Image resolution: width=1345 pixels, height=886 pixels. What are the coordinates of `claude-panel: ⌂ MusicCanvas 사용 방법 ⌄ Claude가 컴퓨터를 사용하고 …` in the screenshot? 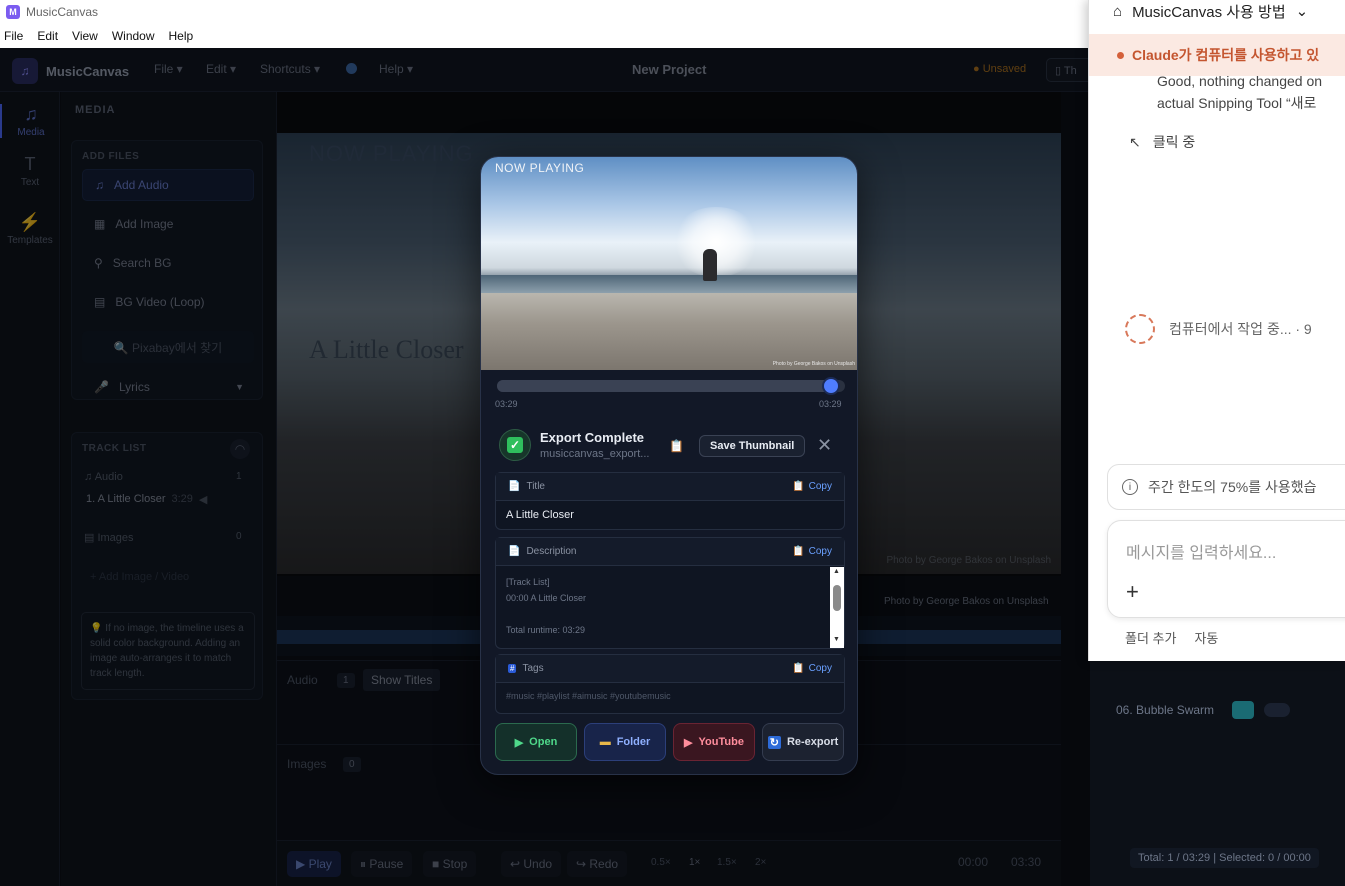 It's located at (1216, 330).